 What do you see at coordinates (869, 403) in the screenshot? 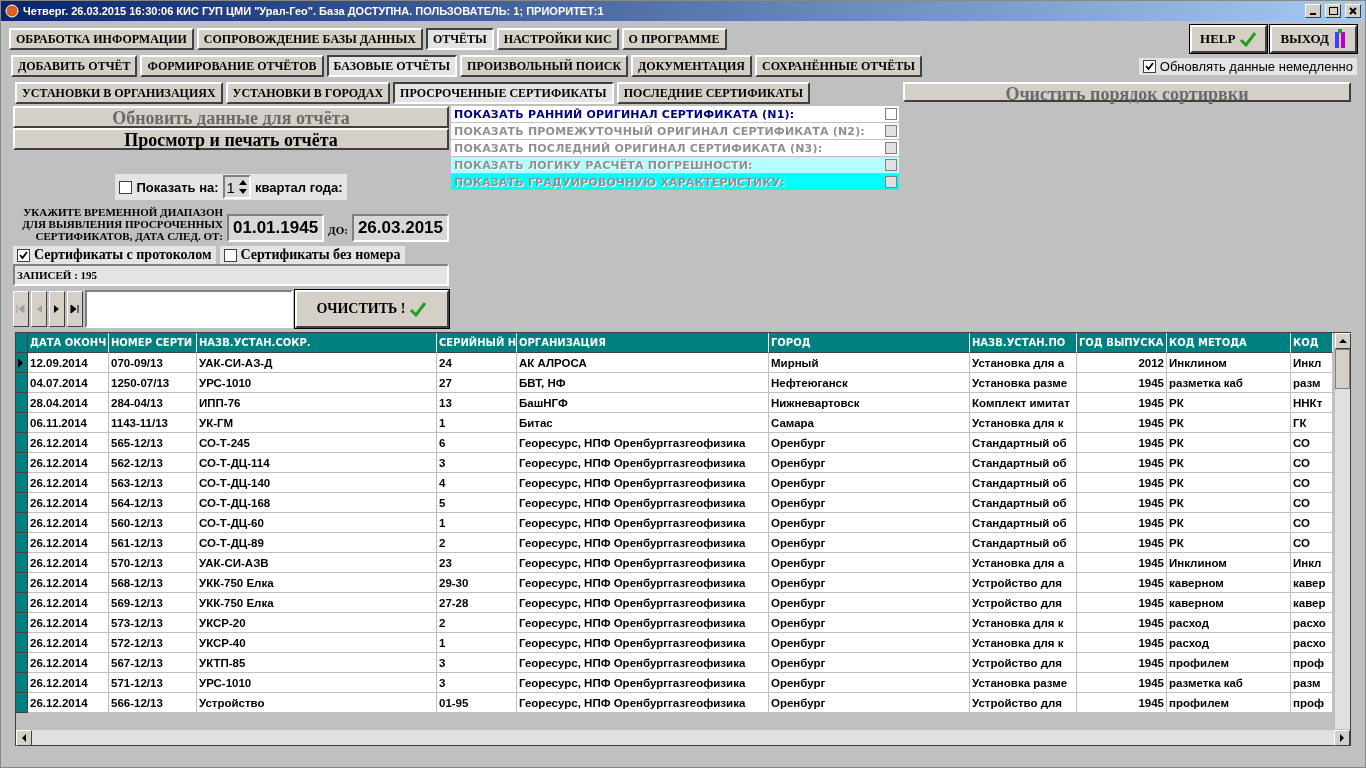
I see `table-cell: Нижневартовск` at bounding box center [869, 403].